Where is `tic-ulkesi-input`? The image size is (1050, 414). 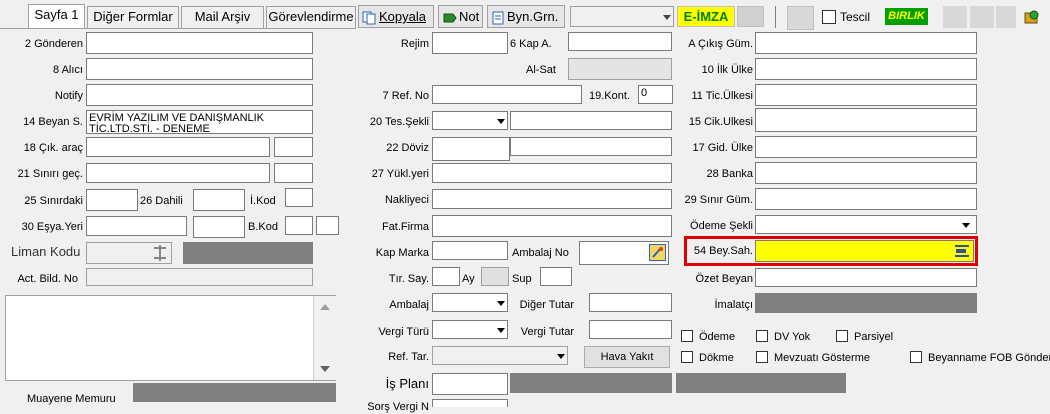 tic-ulkesi-input is located at coordinates (866, 95).